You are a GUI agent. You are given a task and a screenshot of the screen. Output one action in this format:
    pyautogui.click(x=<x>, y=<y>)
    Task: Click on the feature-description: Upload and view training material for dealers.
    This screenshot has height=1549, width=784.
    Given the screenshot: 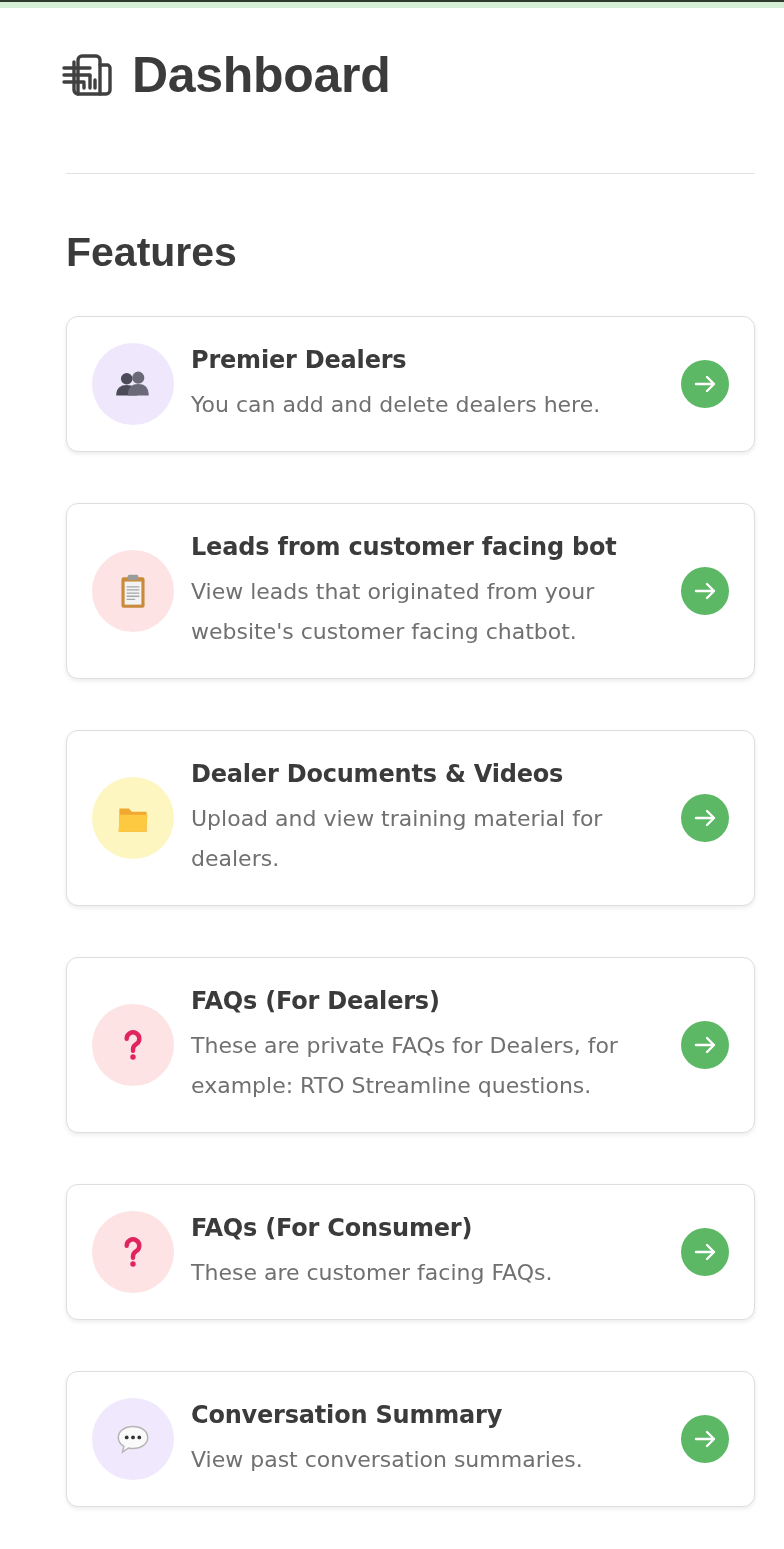 What is the action you would take?
    pyautogui.click(x=397, y=839)
    